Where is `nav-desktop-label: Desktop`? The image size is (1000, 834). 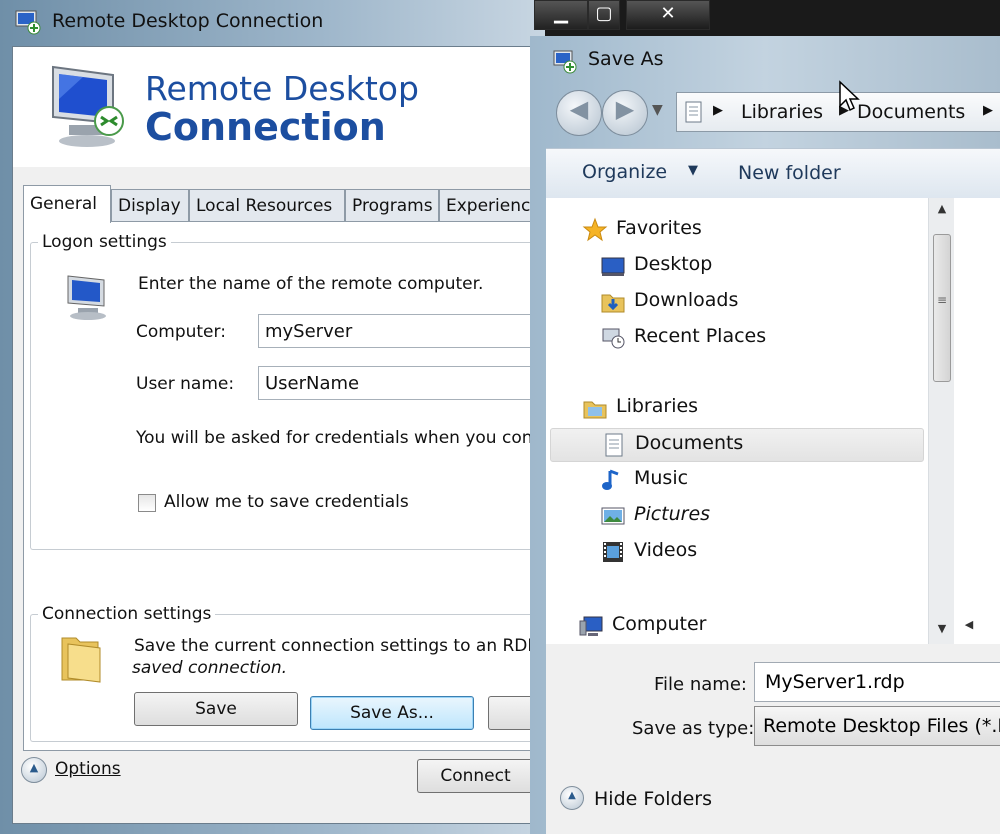 nav-desktop-label: Desktop is located at coordinates (673, 264).